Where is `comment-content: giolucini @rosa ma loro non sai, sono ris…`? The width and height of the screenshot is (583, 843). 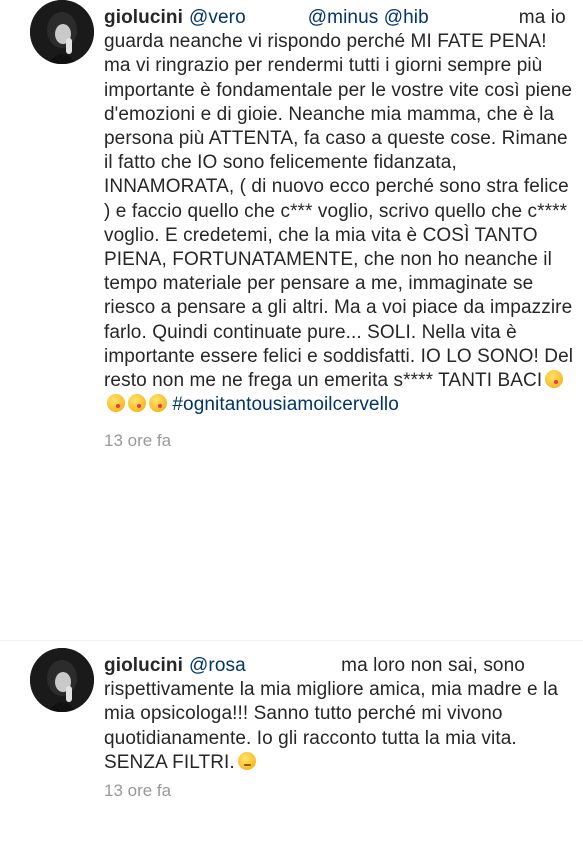
comment-content: giolucini @rosa ma loro non sai, sono ris… is located at coordinates (339, 727).